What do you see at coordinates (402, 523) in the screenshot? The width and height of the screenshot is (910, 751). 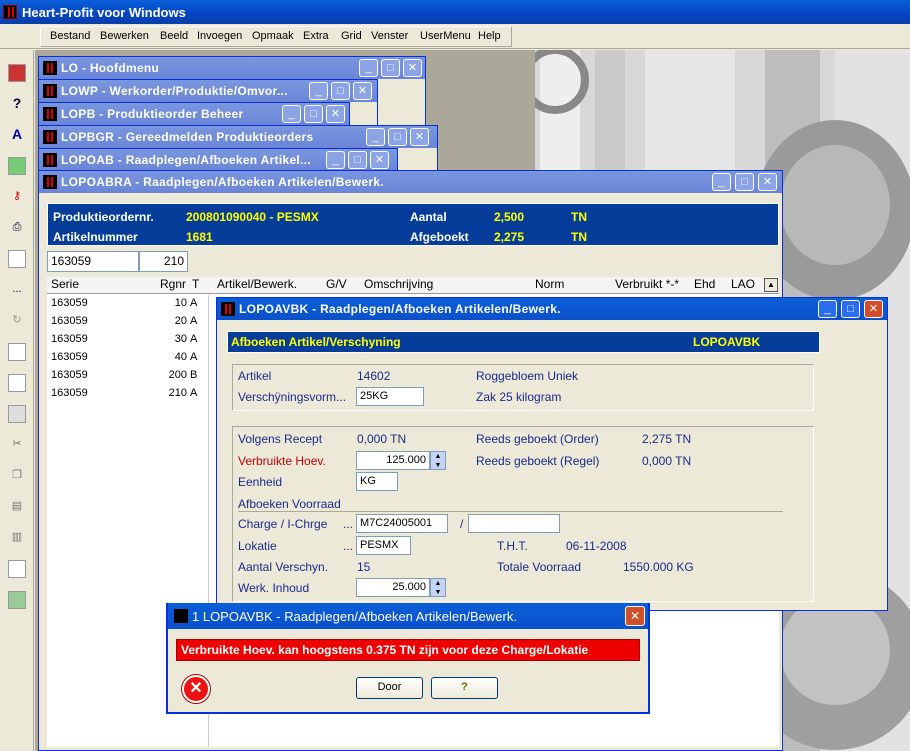 I see `charge-input: M7C24005001` at bounding box center [402, 523].